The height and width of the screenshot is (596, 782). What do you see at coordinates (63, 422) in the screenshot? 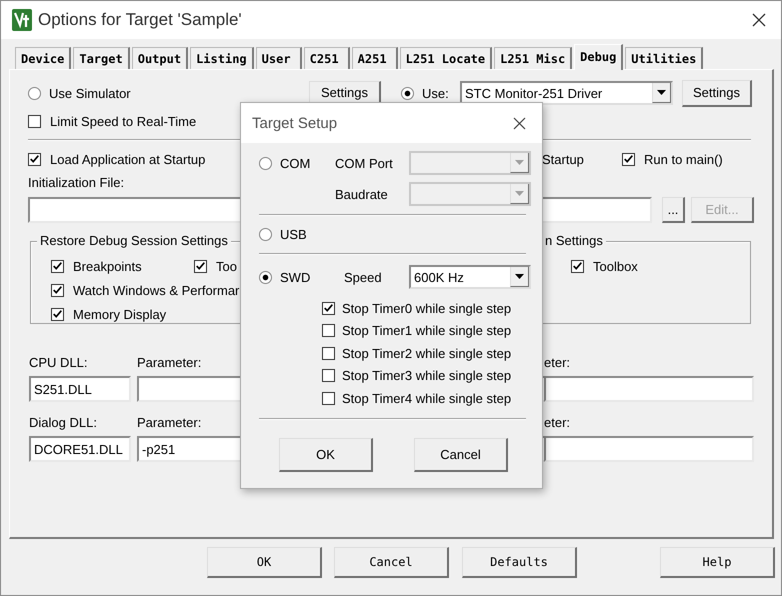
I see `field-label: Dialog DLL:` at bounding box center [63, 422].